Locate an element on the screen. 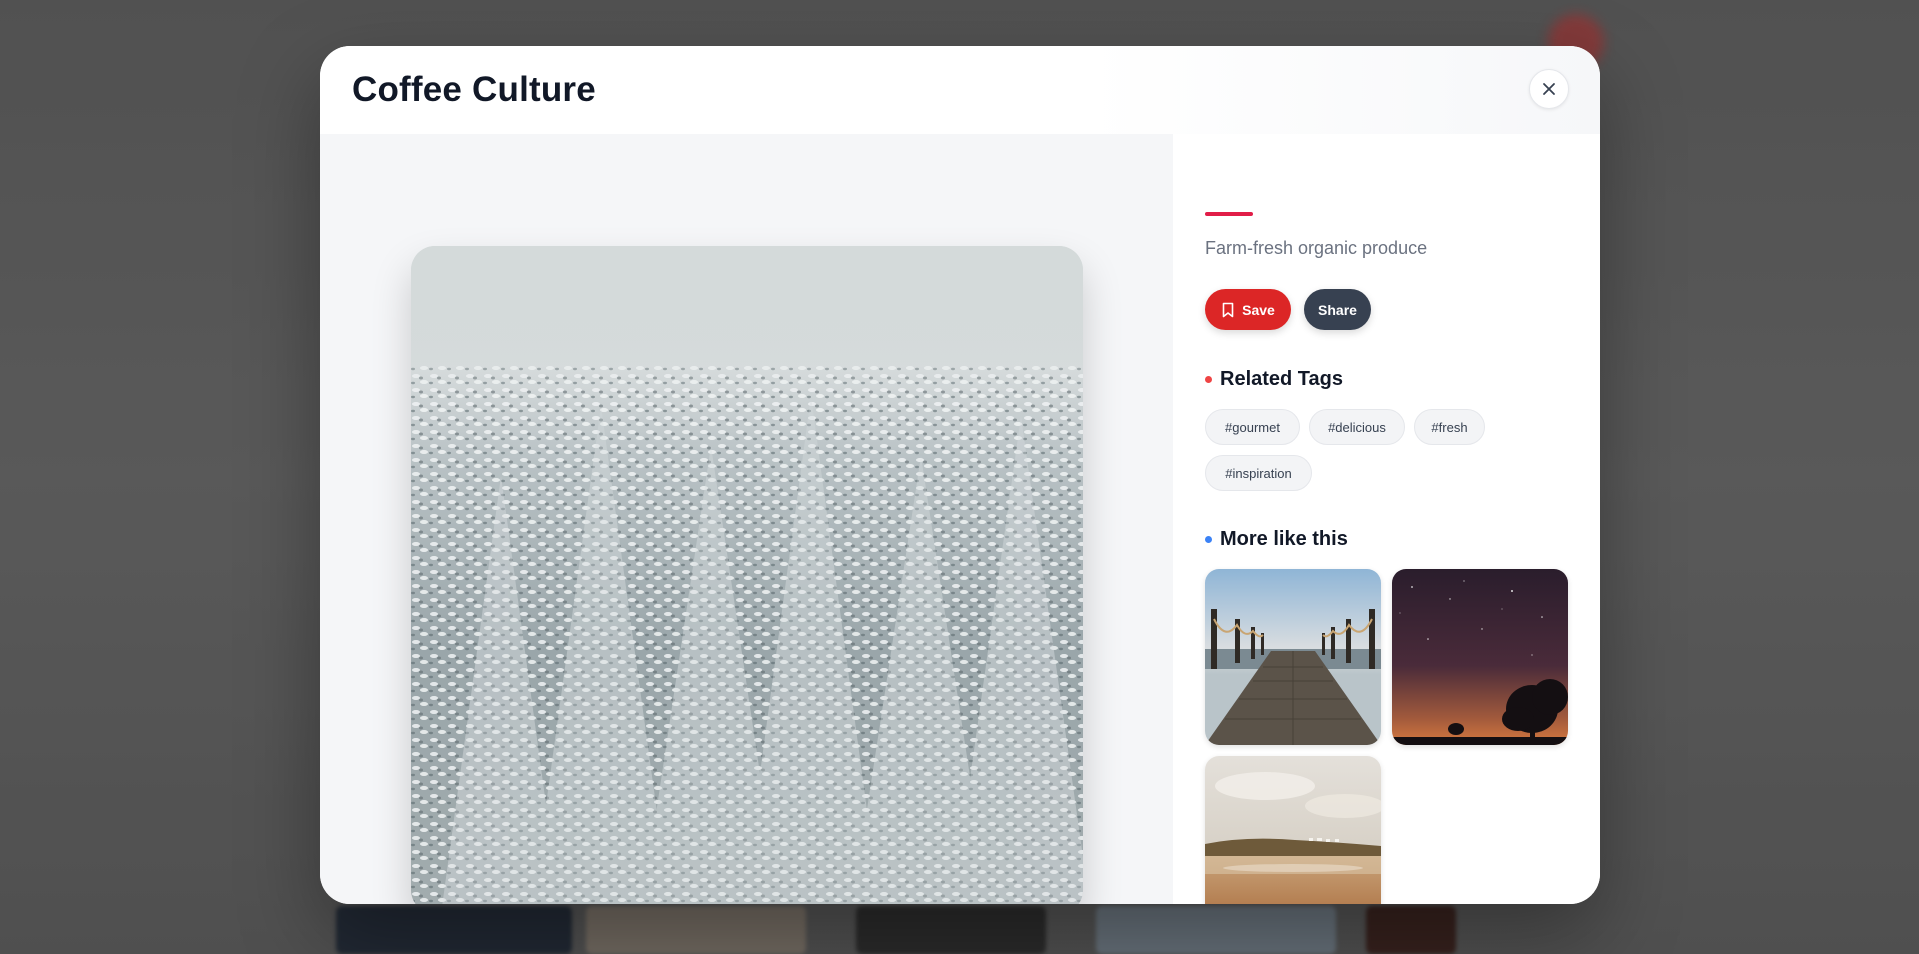 The width and height of the screenshot is (1919, 954). share-button: Share is located at coordinates (1337, 309).